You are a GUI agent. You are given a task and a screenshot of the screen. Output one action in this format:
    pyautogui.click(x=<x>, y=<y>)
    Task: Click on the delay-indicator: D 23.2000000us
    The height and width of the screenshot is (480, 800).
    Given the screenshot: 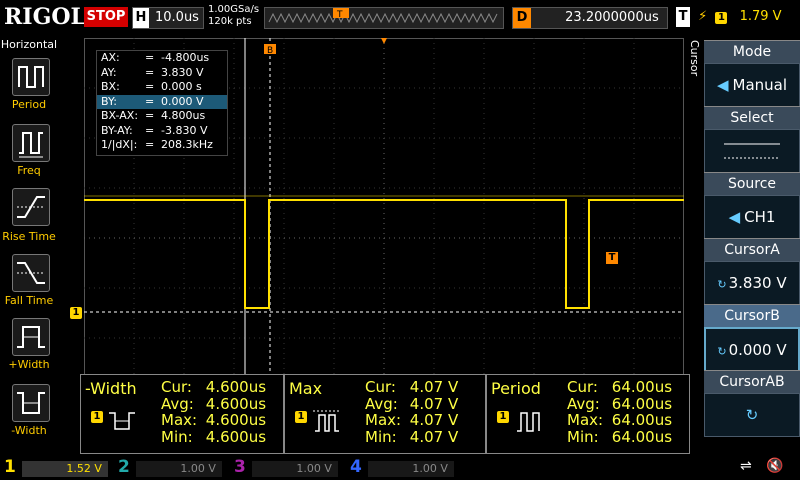 What is the action you would take?
    pyautogui.click(x=590, y=18)
    